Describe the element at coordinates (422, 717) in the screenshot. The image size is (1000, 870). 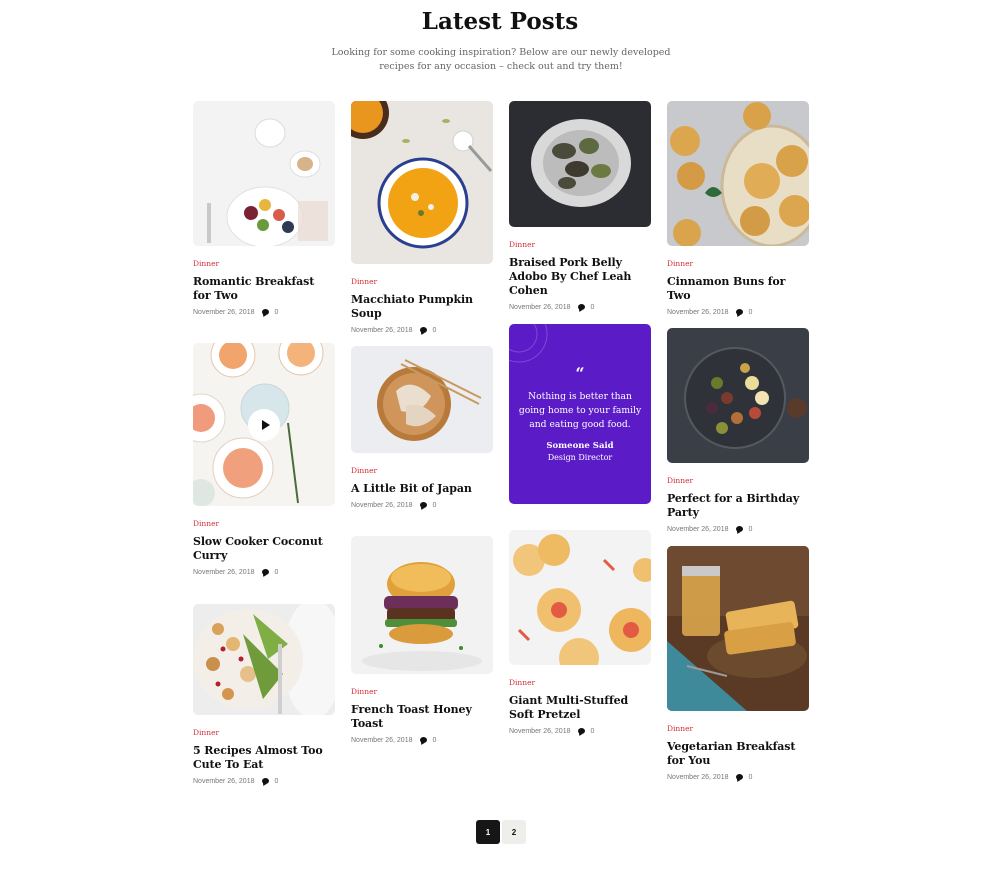
I see `post-title: French Toast Honey Toast` at that location.